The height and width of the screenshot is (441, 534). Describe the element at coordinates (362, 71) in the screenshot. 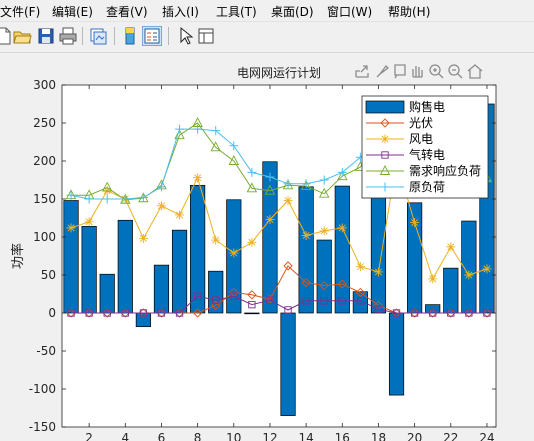

I see `export-icon` at that location.